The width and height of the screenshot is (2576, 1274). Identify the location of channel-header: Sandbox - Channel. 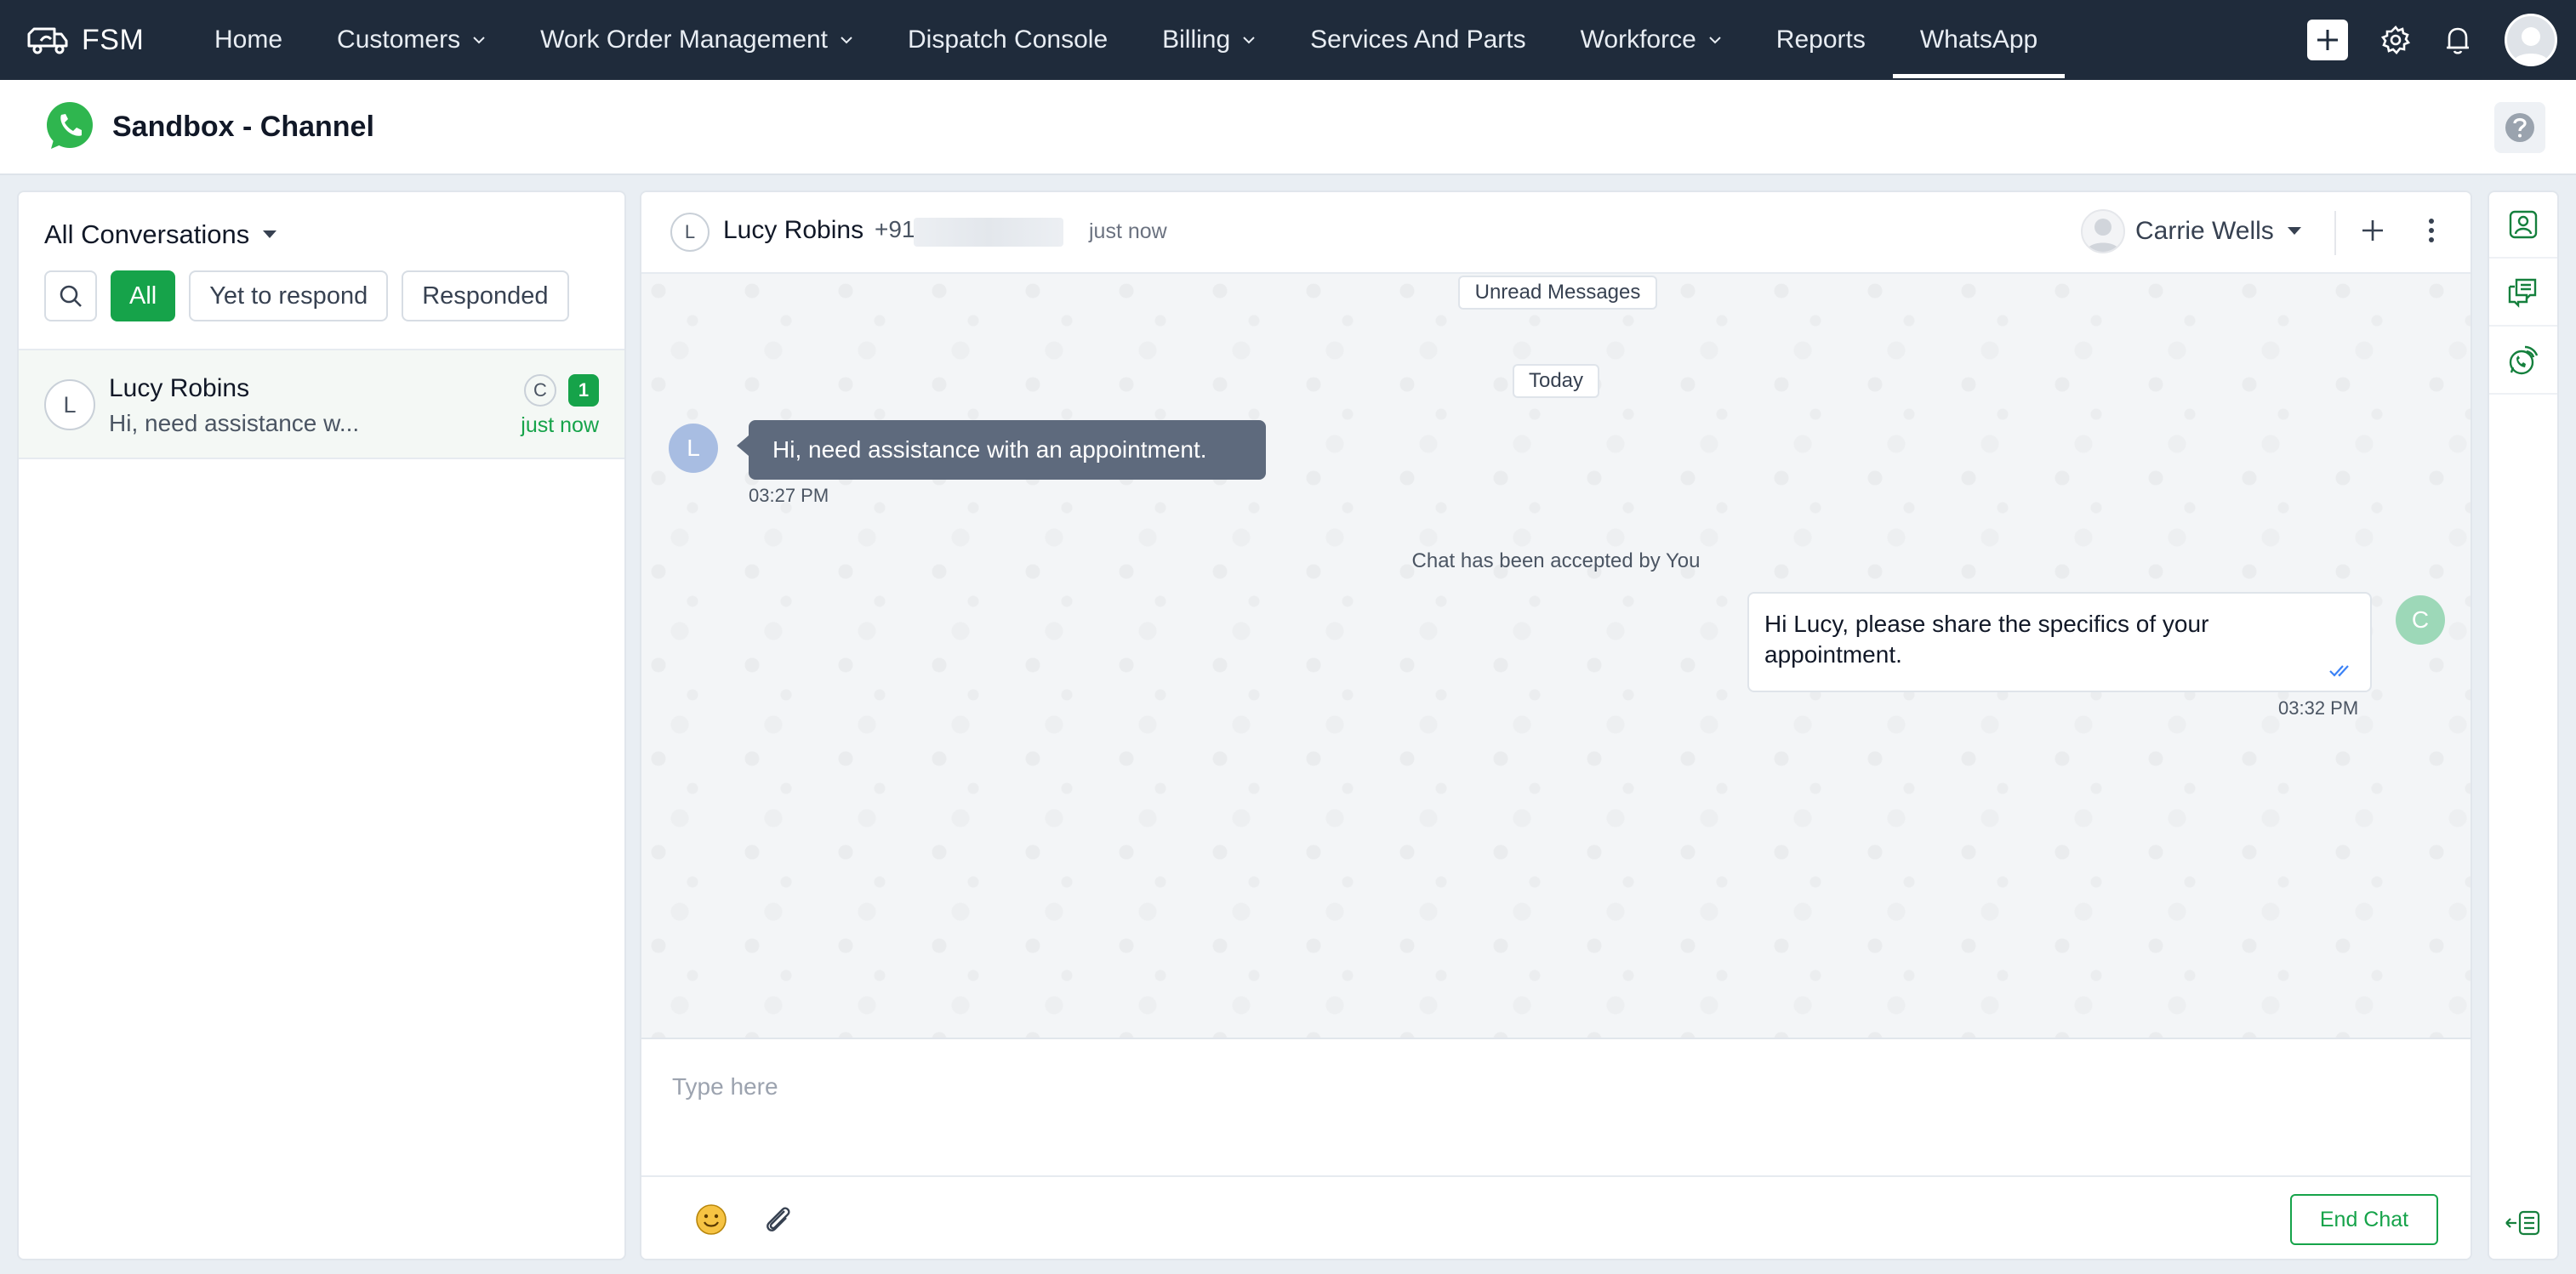
(1288, 127).